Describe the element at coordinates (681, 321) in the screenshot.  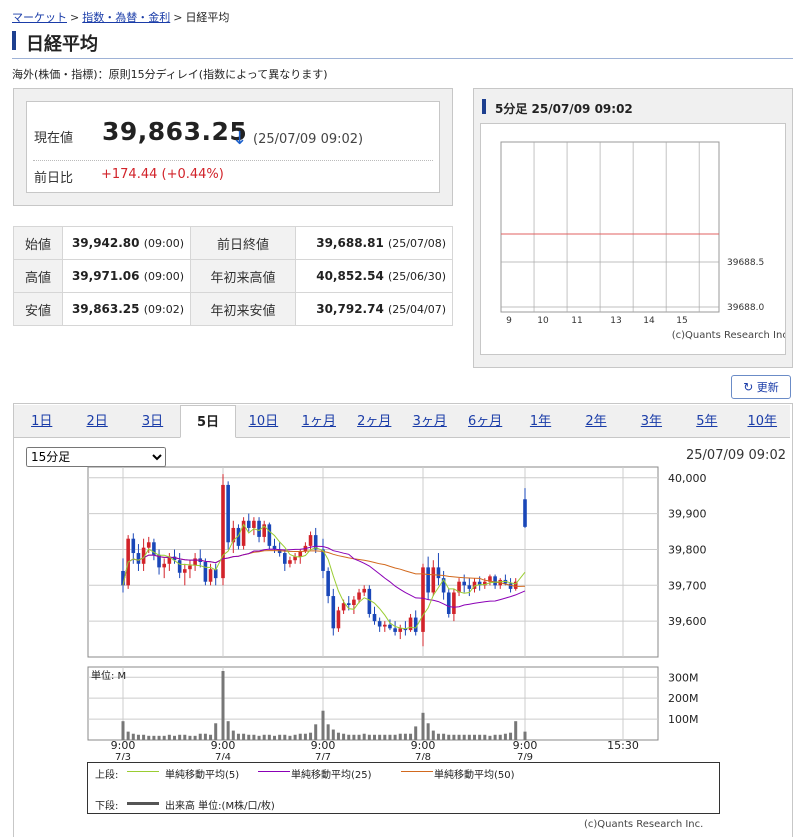
I see `mini-x-tick: 15` at that location.